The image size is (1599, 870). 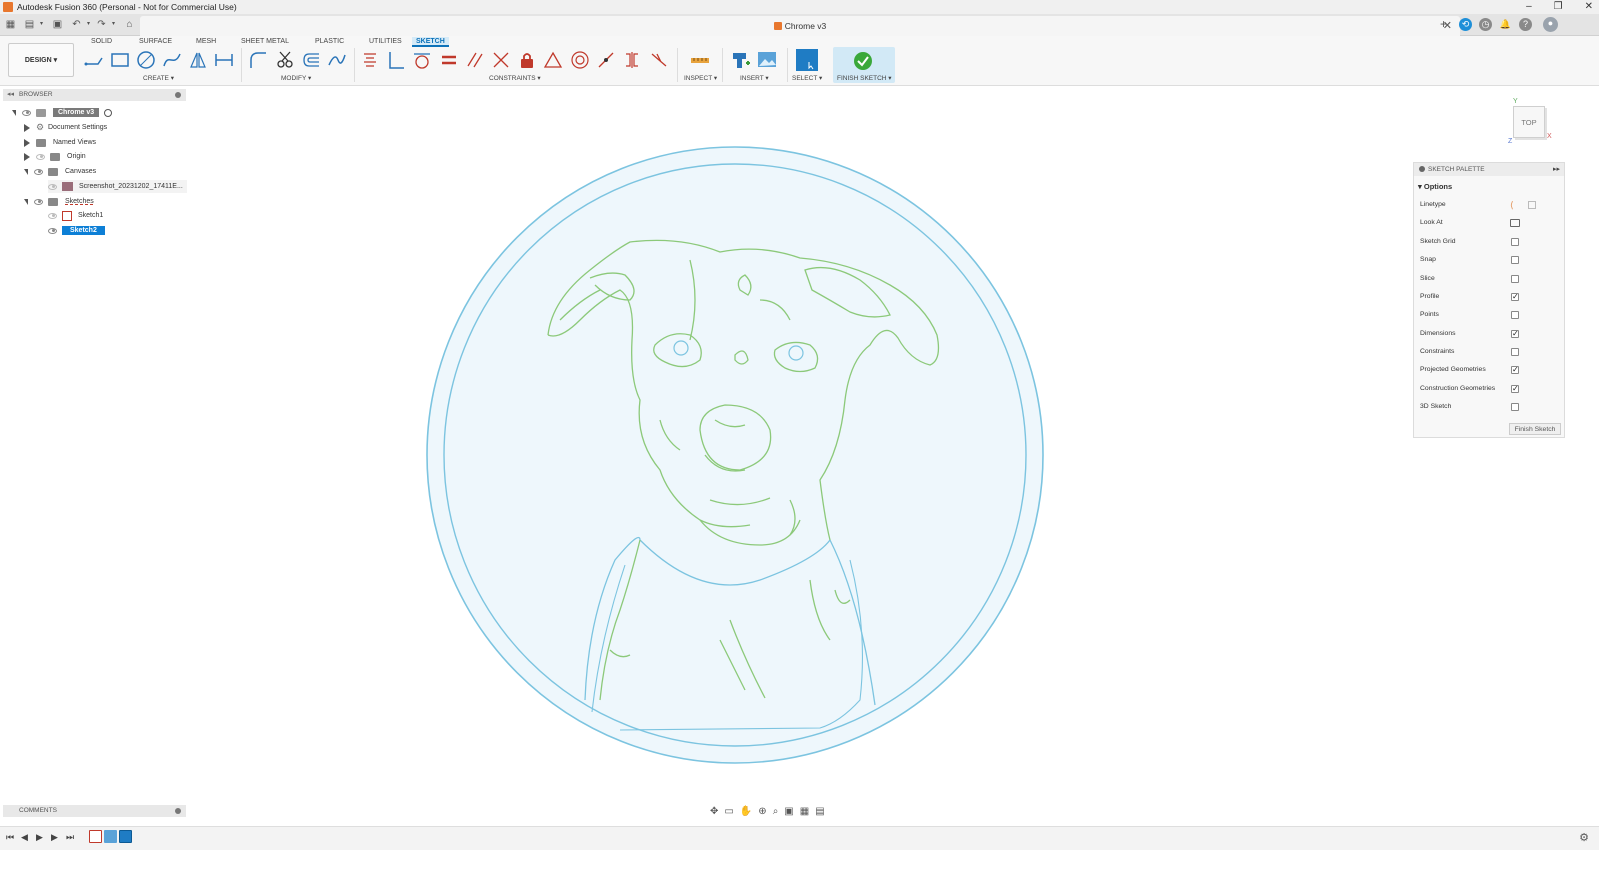 What do you see at coordinates (1489, 169) in the screenshot?
I see `sketch-palette-header: SKETCH PALETTE ▸▸` at bounding box center [1489, 169].